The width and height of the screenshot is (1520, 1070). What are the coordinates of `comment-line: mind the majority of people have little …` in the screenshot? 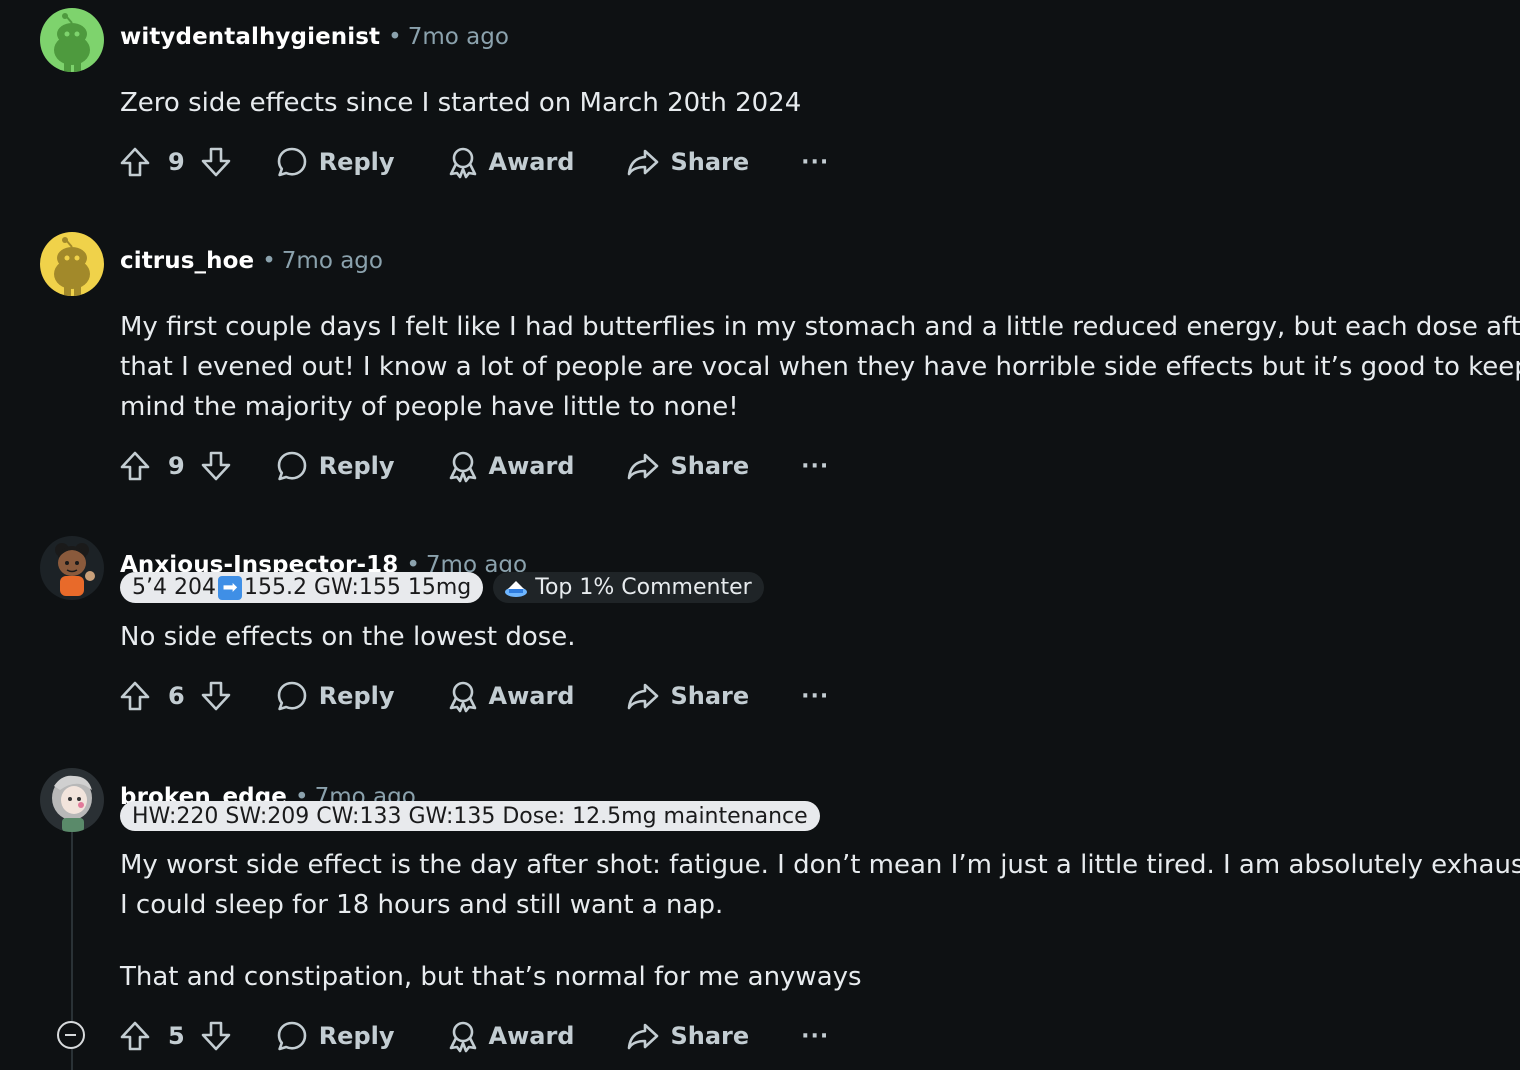 It's located at (429, 407).